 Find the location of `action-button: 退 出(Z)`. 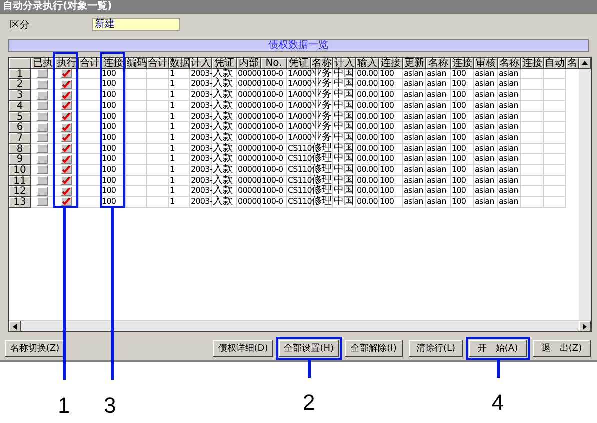

action-button: 退 出(Z) is located at coordinates (562, 348).